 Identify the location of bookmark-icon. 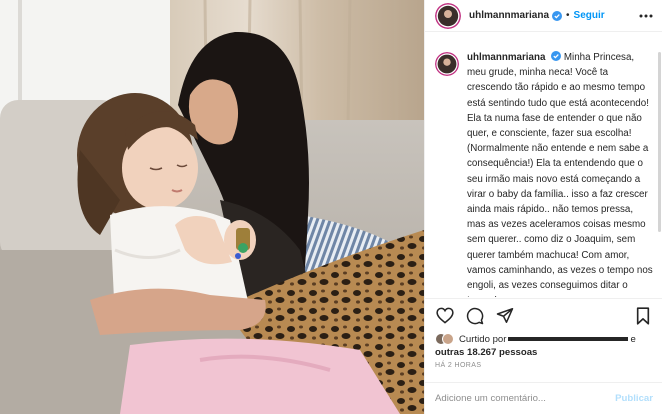
(643, 316).